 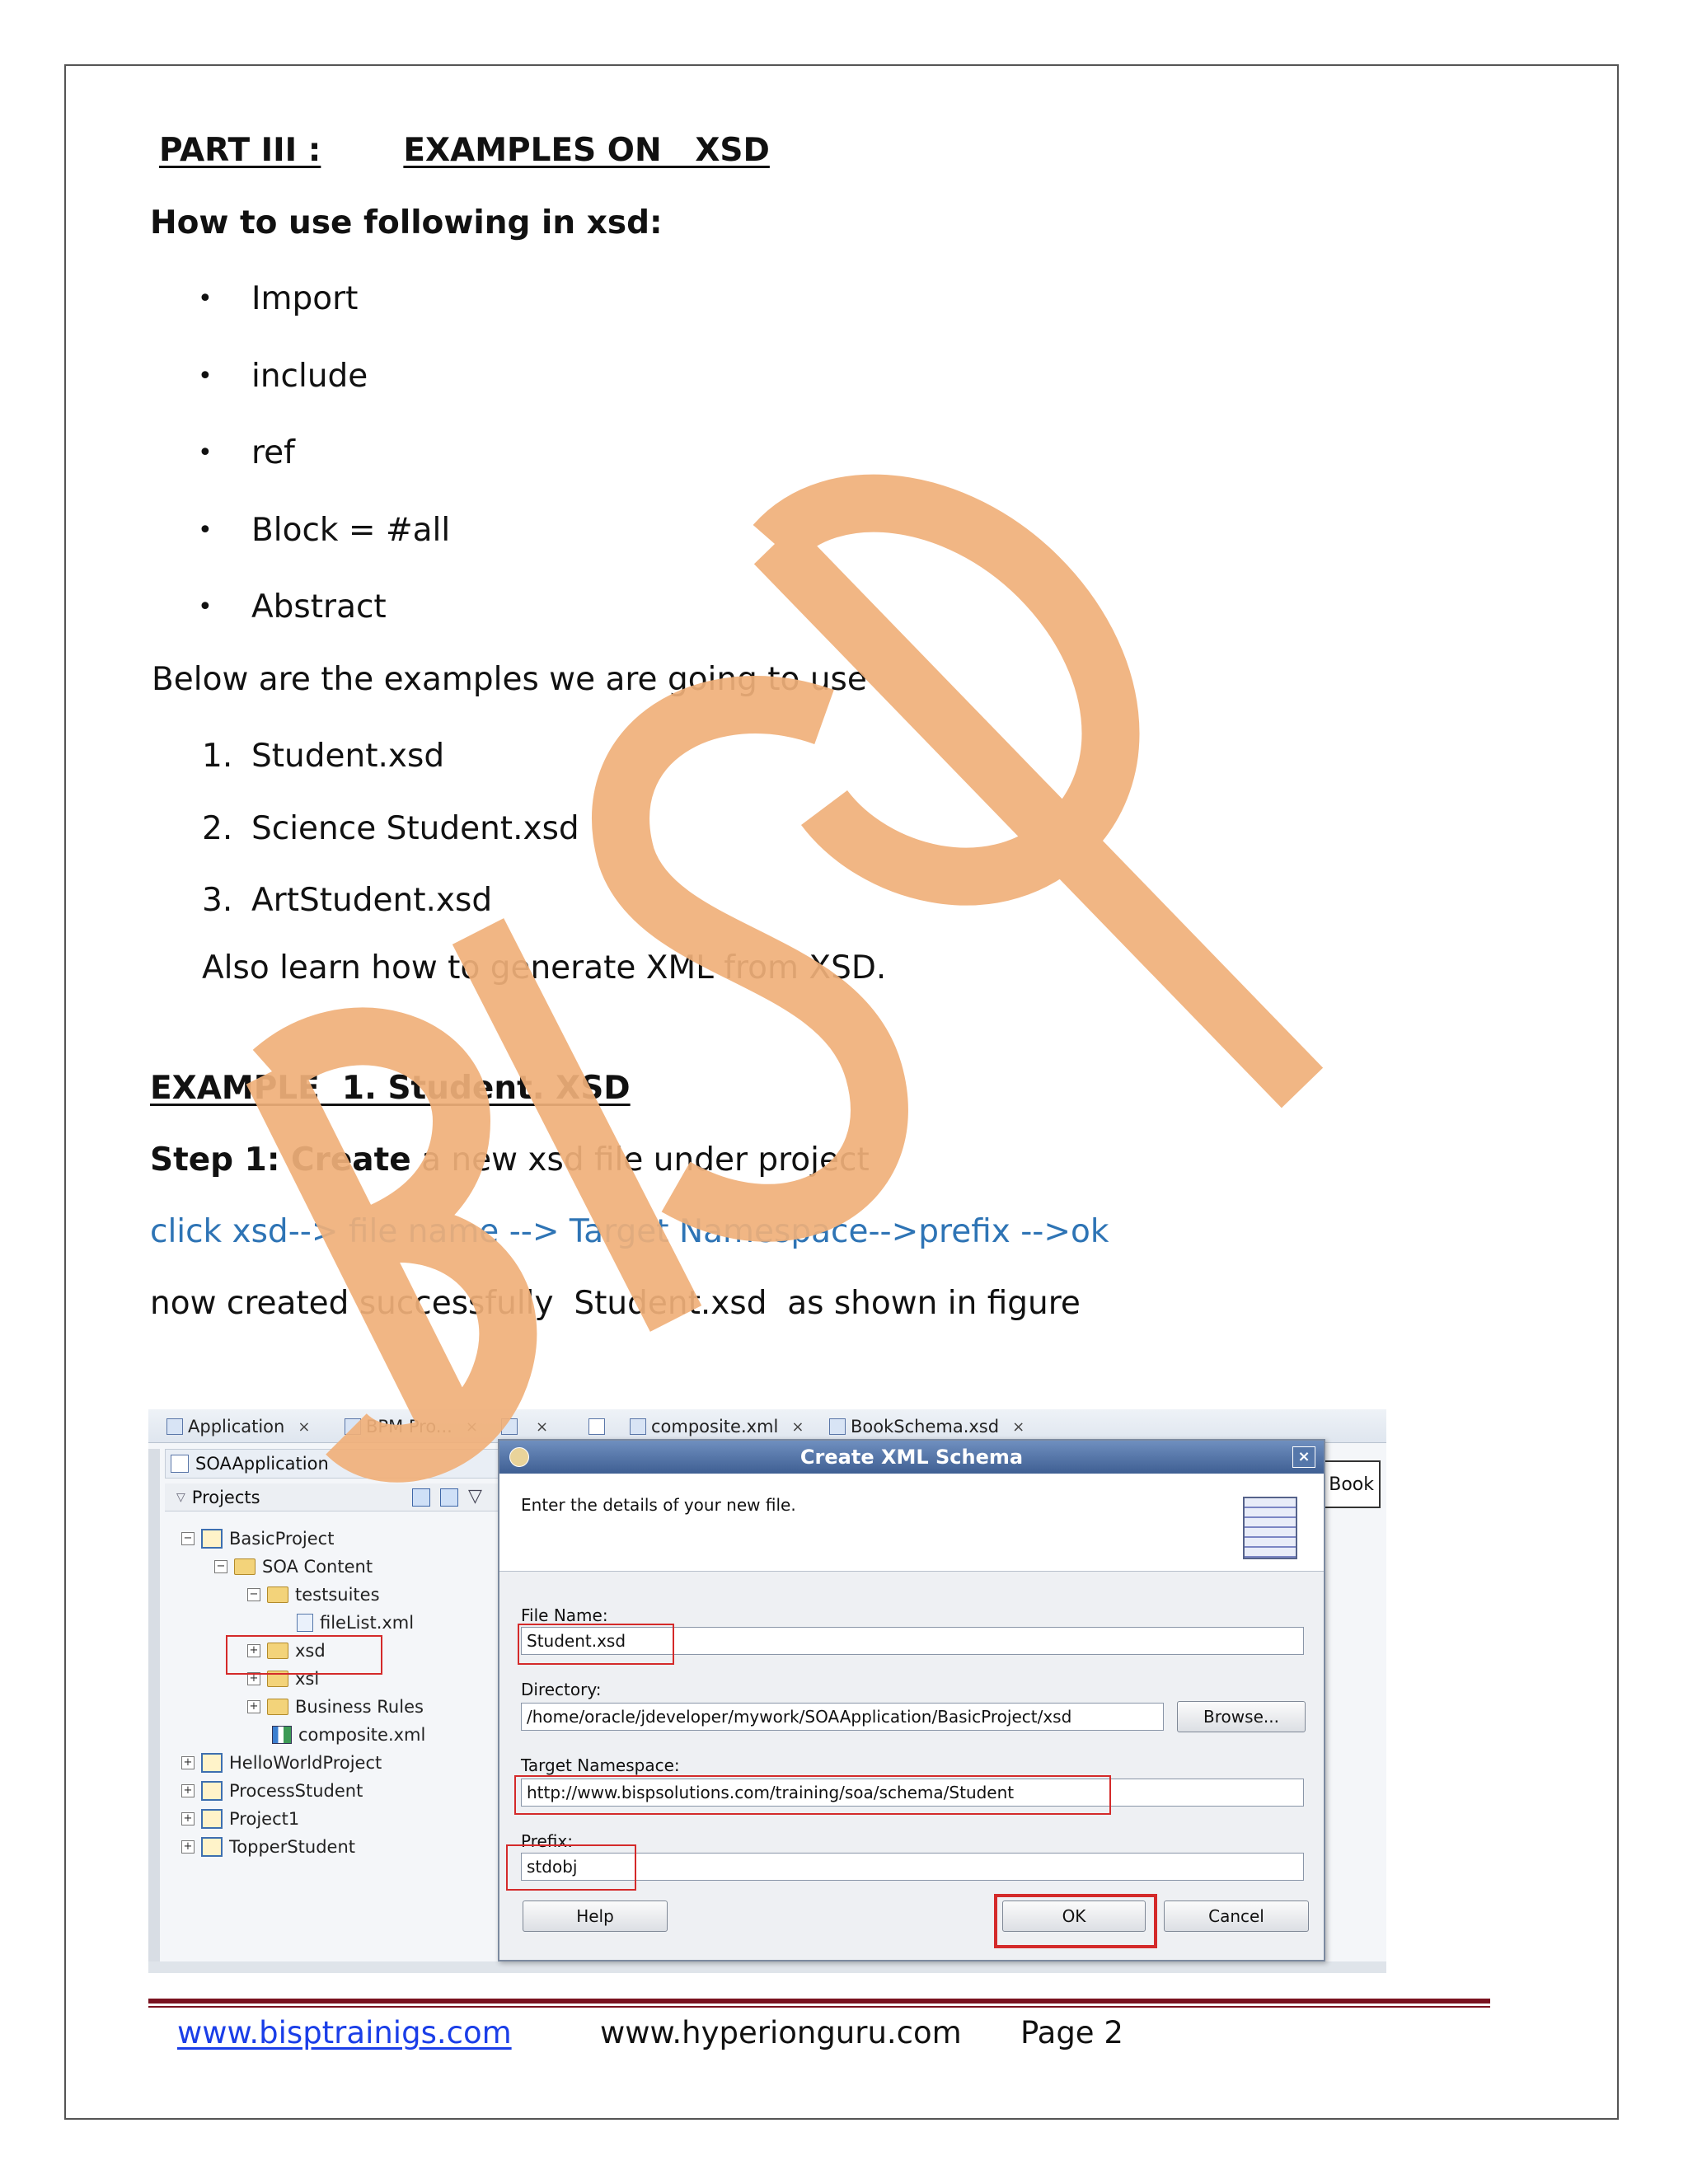 What do you see at coordinates (323, 756) in the screenshot?
I see `list-item: 1. Student.xsd` at bounding box center [323, 756].